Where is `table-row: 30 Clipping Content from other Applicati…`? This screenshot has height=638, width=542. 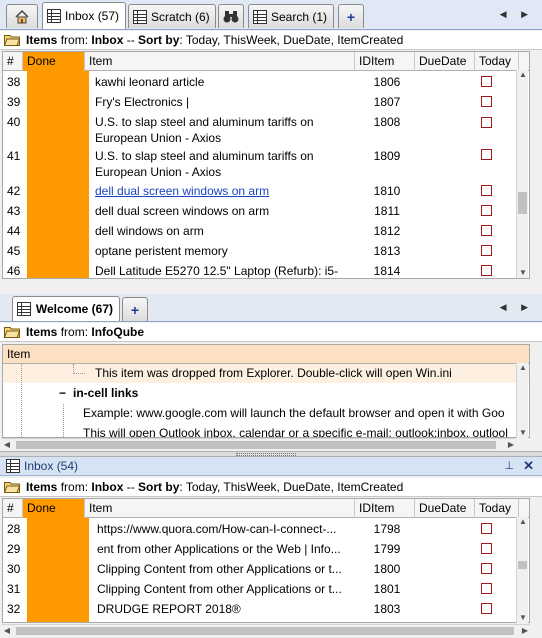 table-row: 30 Clipping Content from other Applicati… is located at coordinates (266, 569).